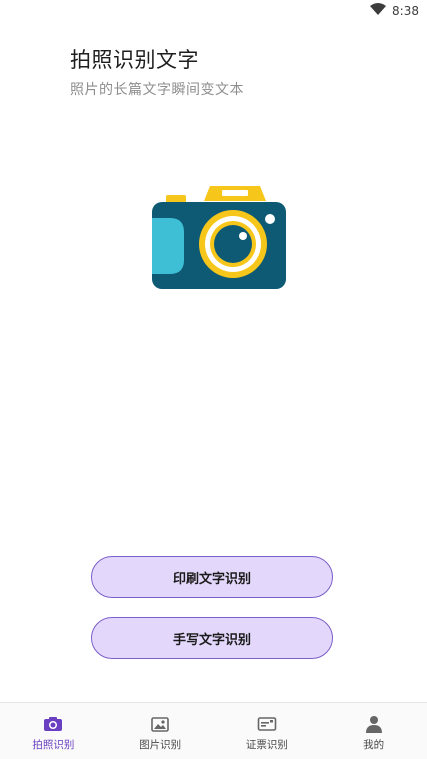 The height and width of the screenshot is (759, 427). I want to click on tab-label: 拍照识别, so click(53, 745).